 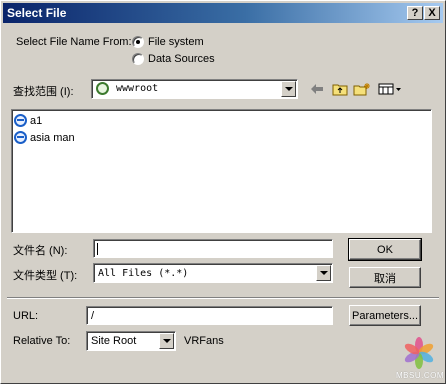 I want to click on file-name: asia man, so click(x=52, y=137).